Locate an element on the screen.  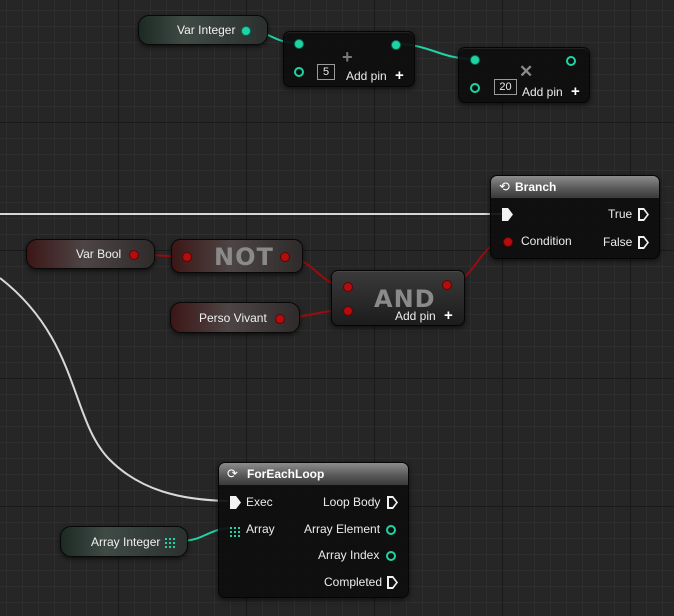
branch-header: ⟲ Branch is located at coordinates (575, 187).